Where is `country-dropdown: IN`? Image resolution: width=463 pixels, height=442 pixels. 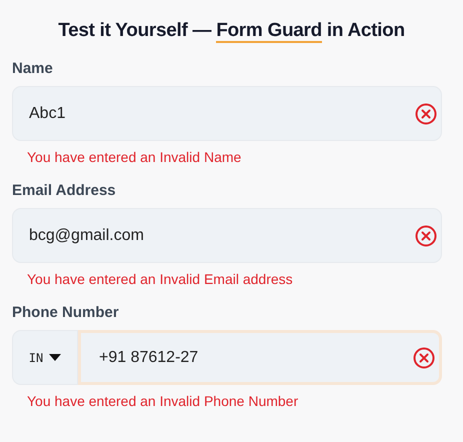 country-dropdown: IN is located at coordinates (45, 357).